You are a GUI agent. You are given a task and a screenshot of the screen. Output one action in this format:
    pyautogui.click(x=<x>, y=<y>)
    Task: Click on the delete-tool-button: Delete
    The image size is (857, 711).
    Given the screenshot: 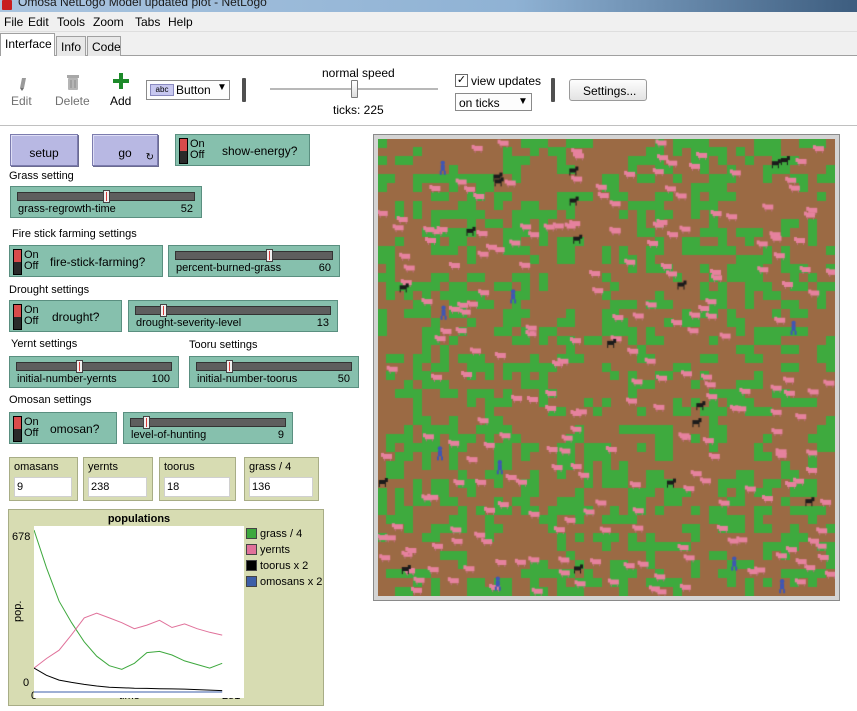 What is the action you would take?
    pyautogui.click(x=73, y=91)
    